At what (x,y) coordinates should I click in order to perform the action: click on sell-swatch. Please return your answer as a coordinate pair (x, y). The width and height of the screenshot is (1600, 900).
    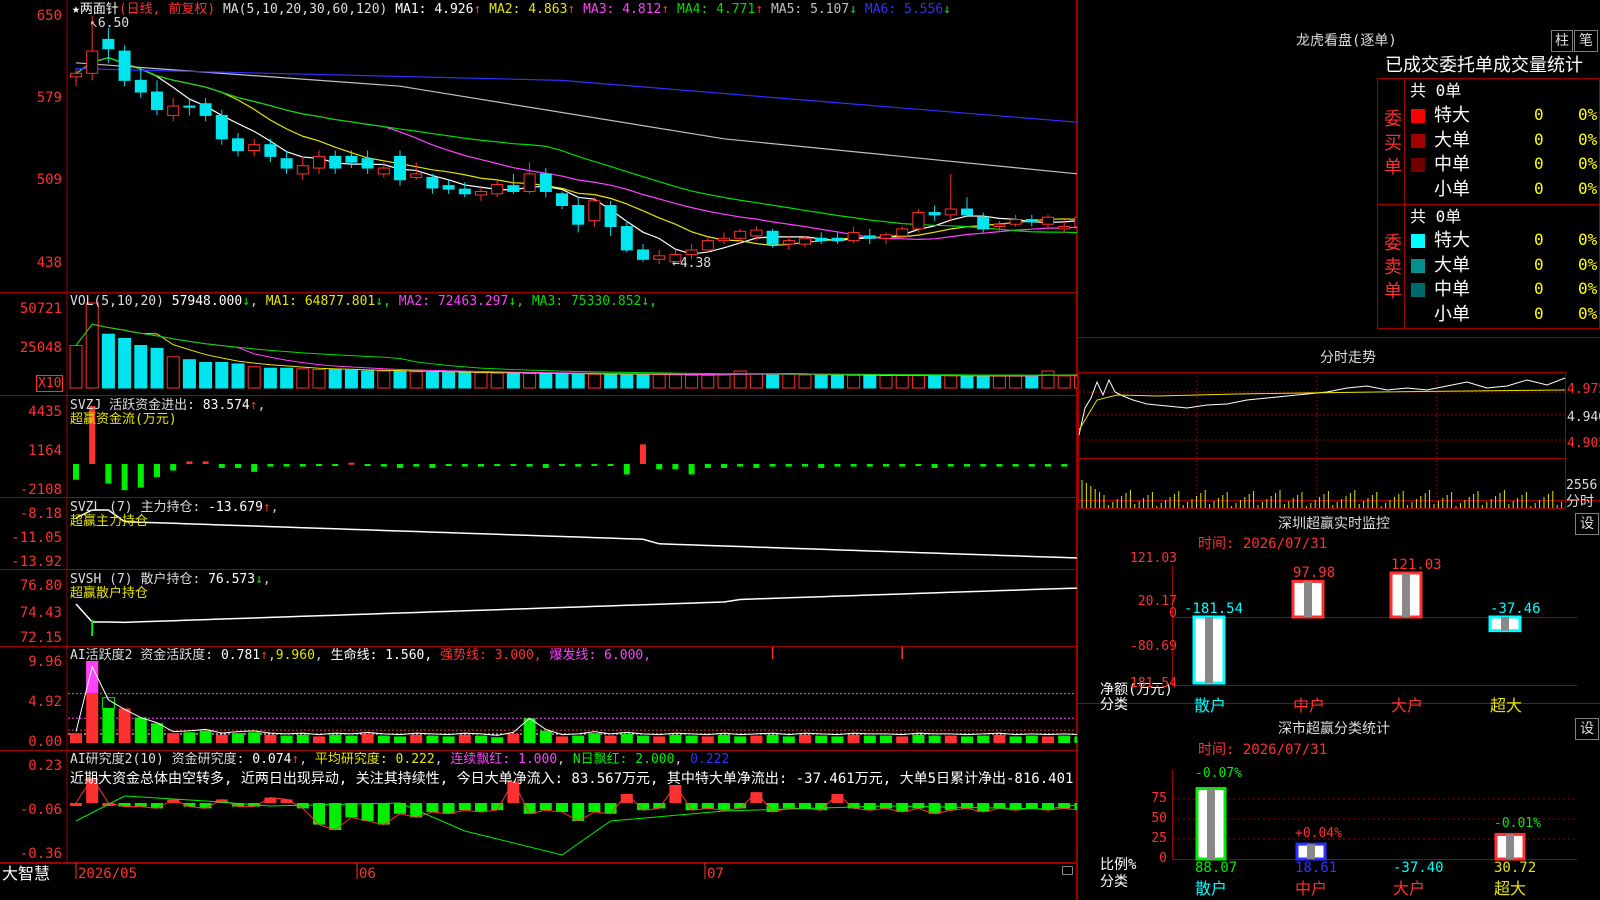
    Looking at the image, I should click on (1418, 290).